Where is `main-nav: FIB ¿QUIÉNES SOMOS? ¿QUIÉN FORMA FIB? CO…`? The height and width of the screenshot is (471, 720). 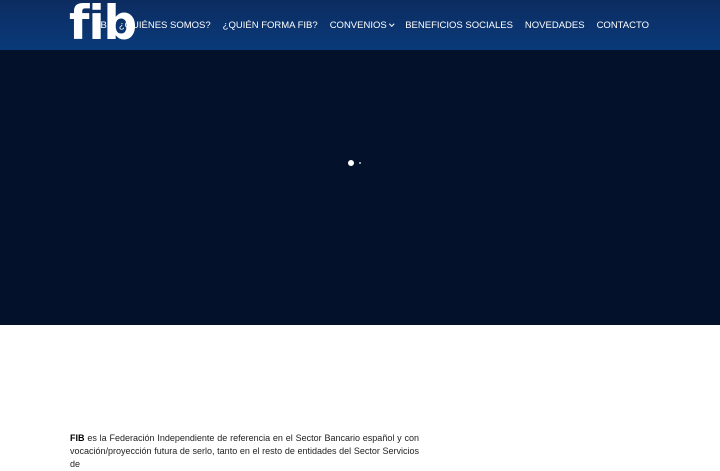 main-nav: FIB ¿QUIÉNES SOMOS? ¿QUIÉN FORMA FIB? CO… is located at coordinates (364, 25).